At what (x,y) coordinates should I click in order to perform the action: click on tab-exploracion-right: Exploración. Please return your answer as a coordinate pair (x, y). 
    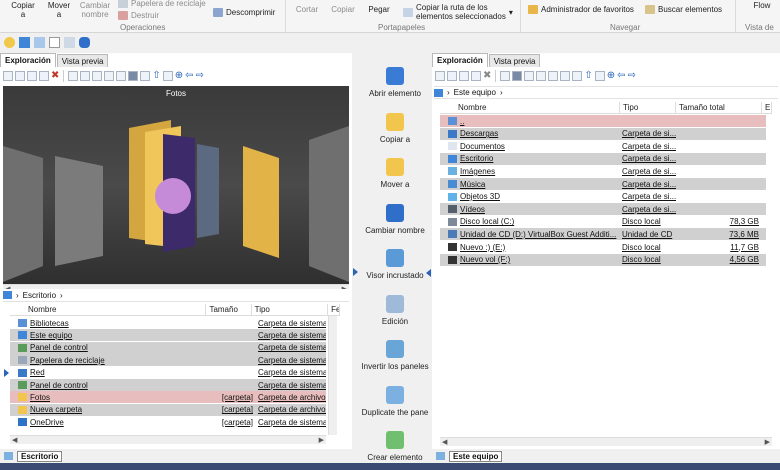
    Looking at the image, I should click on (460, 60).